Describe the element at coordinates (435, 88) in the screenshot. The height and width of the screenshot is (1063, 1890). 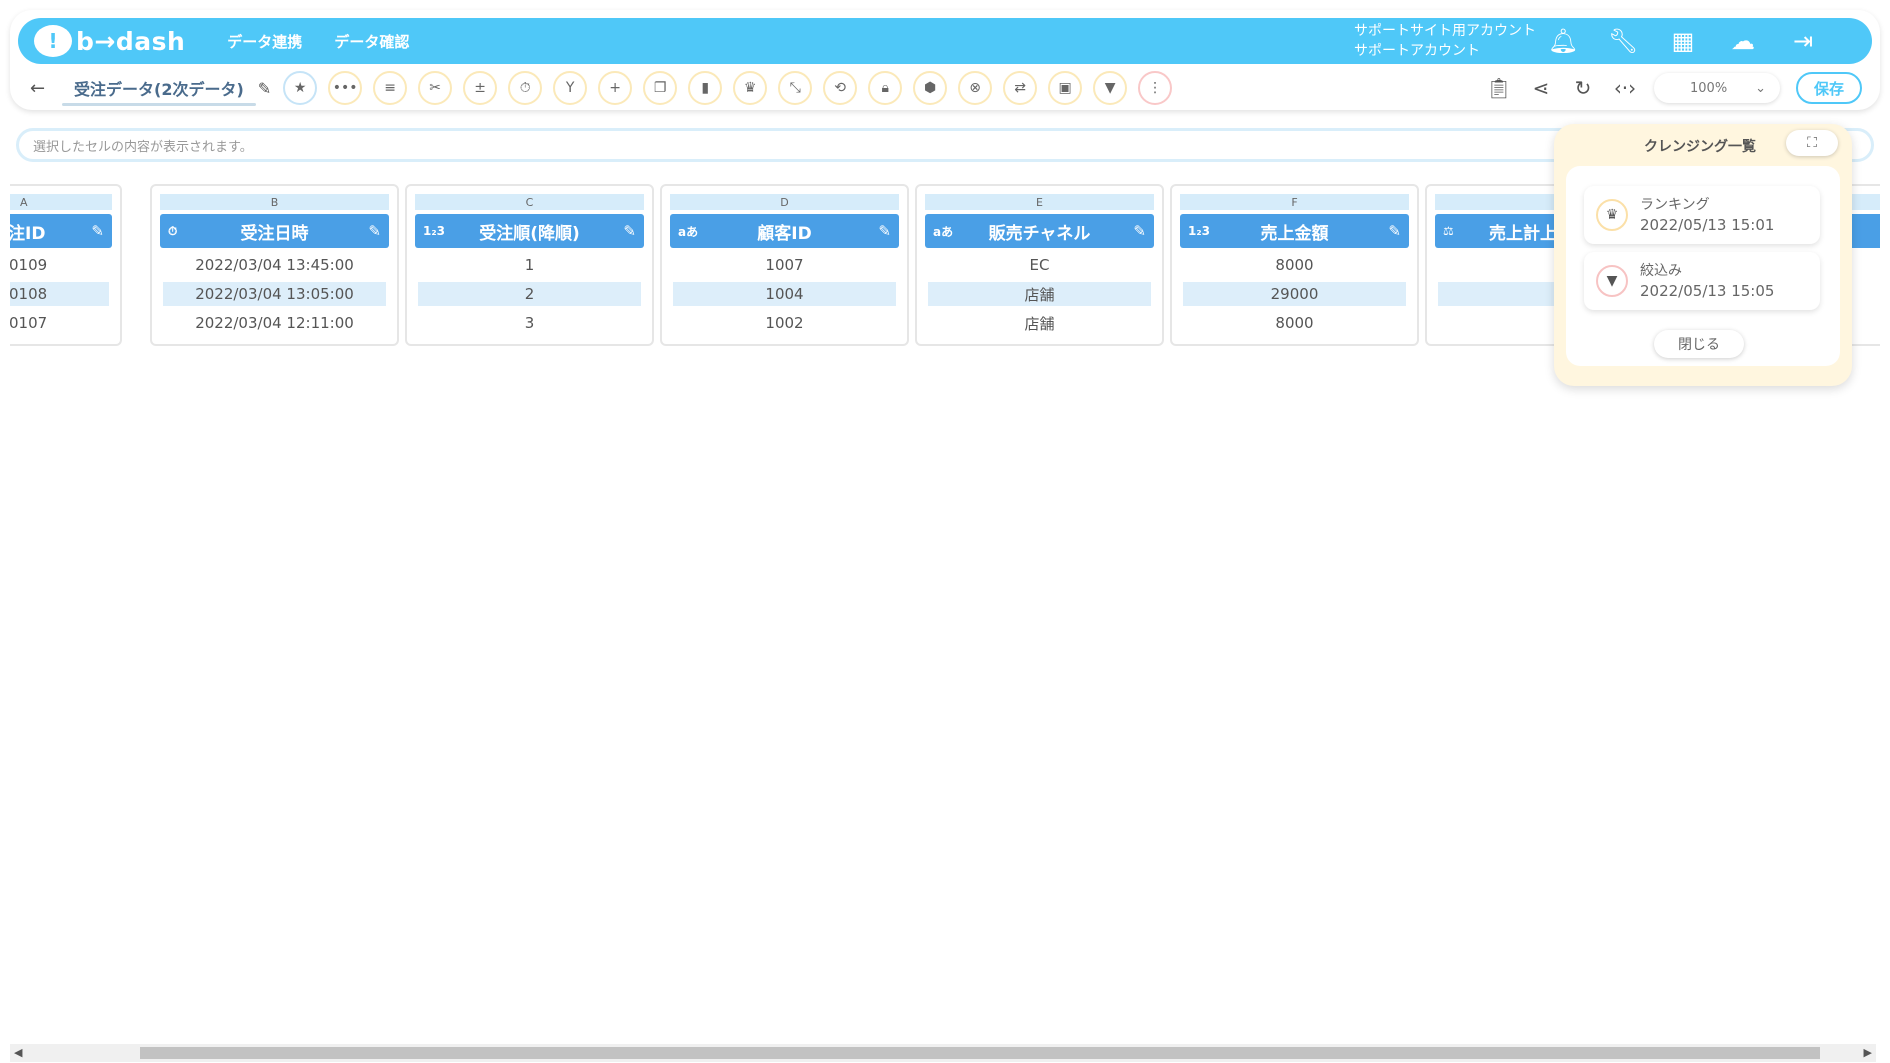
I see `tools-cross-icon: ✂` at that location.